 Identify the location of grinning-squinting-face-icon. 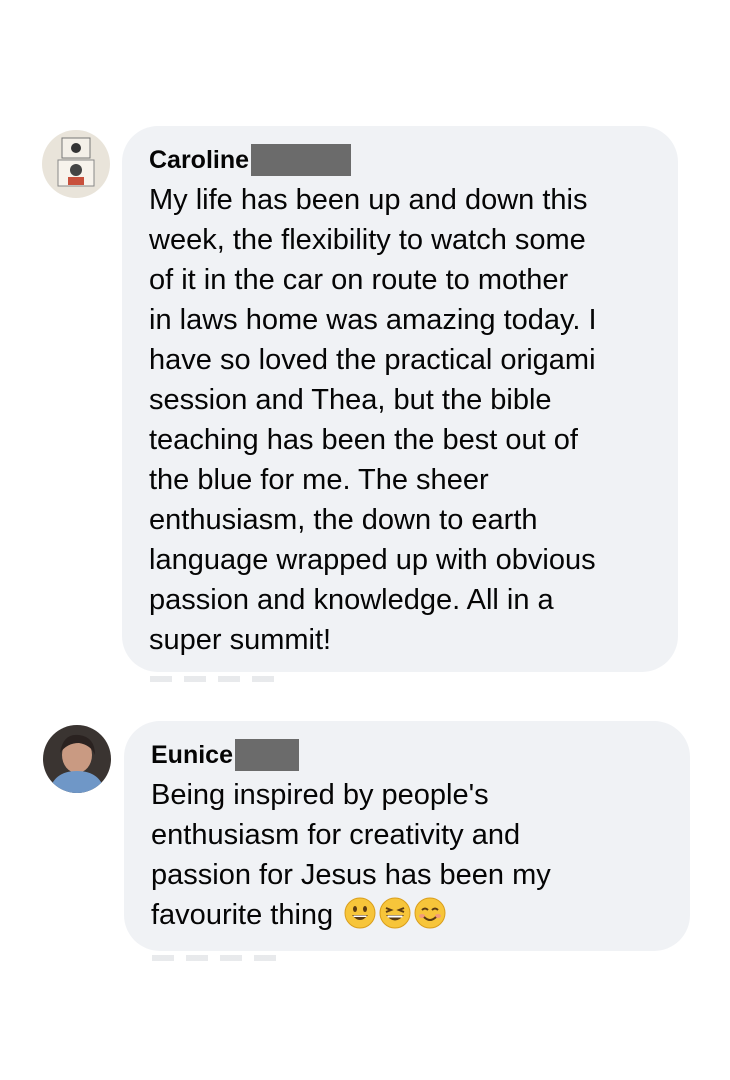
(395, 913).